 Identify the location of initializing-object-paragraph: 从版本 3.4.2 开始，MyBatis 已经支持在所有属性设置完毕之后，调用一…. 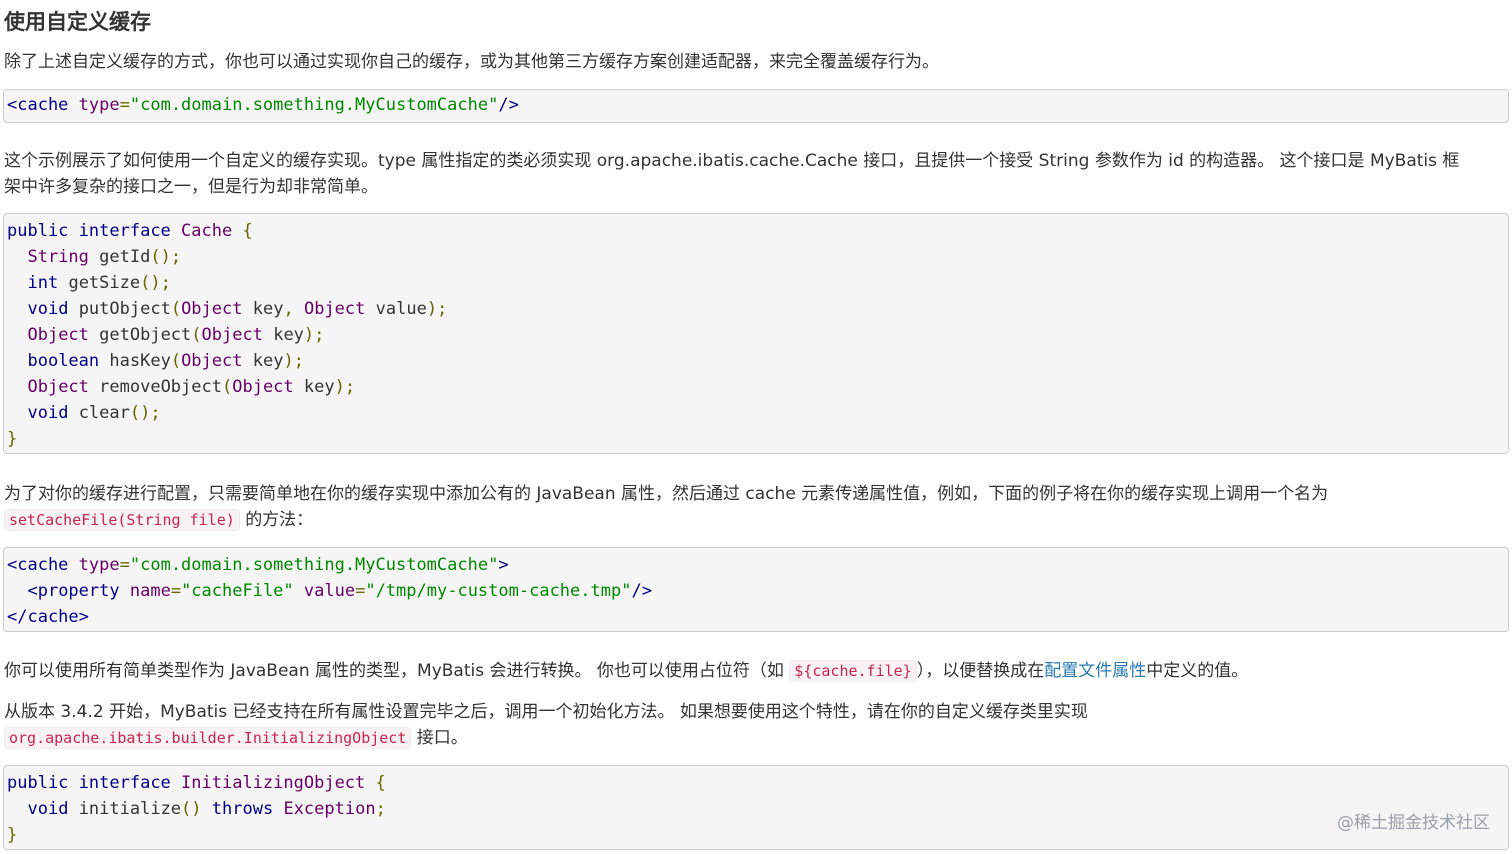
(546, 725).